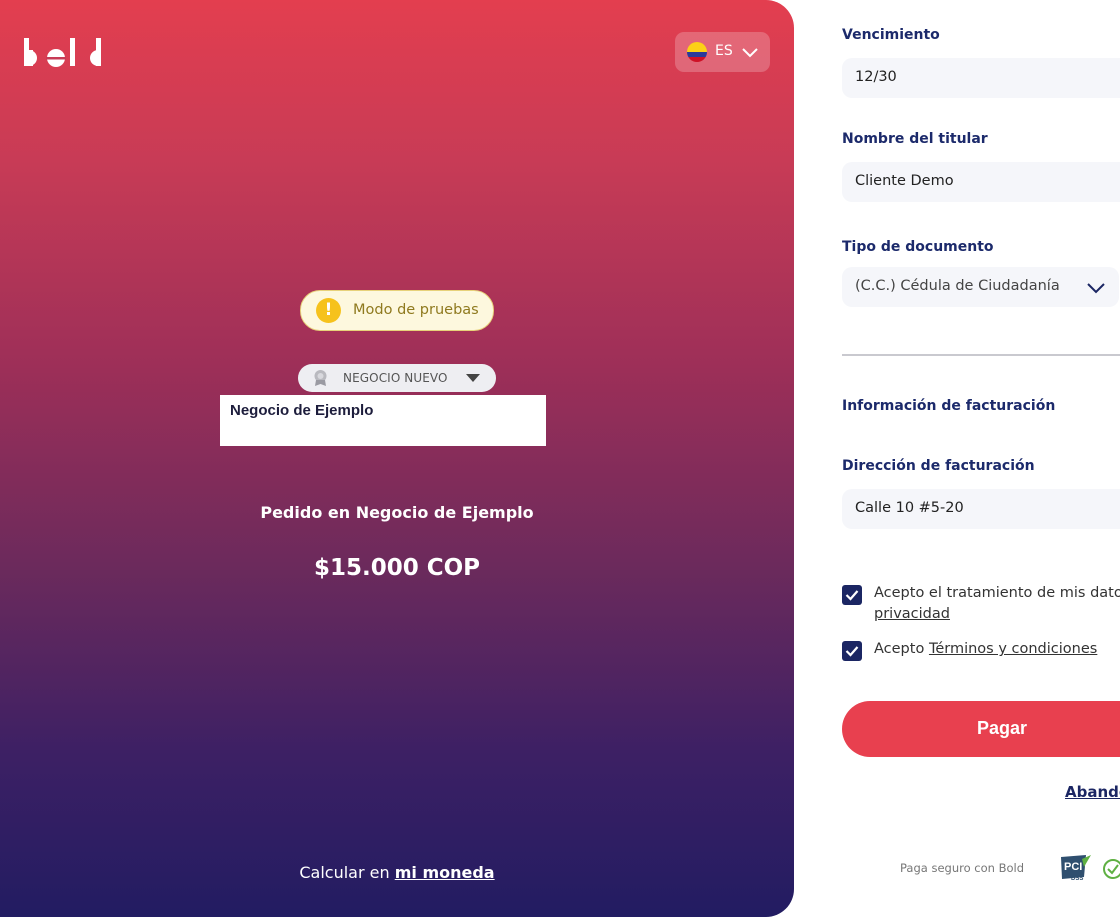 The height and width of the screenshot is (917, 1120). Describe the element at coordinates (320, 378) in the screenshot. I see `medal-icon` at that location.